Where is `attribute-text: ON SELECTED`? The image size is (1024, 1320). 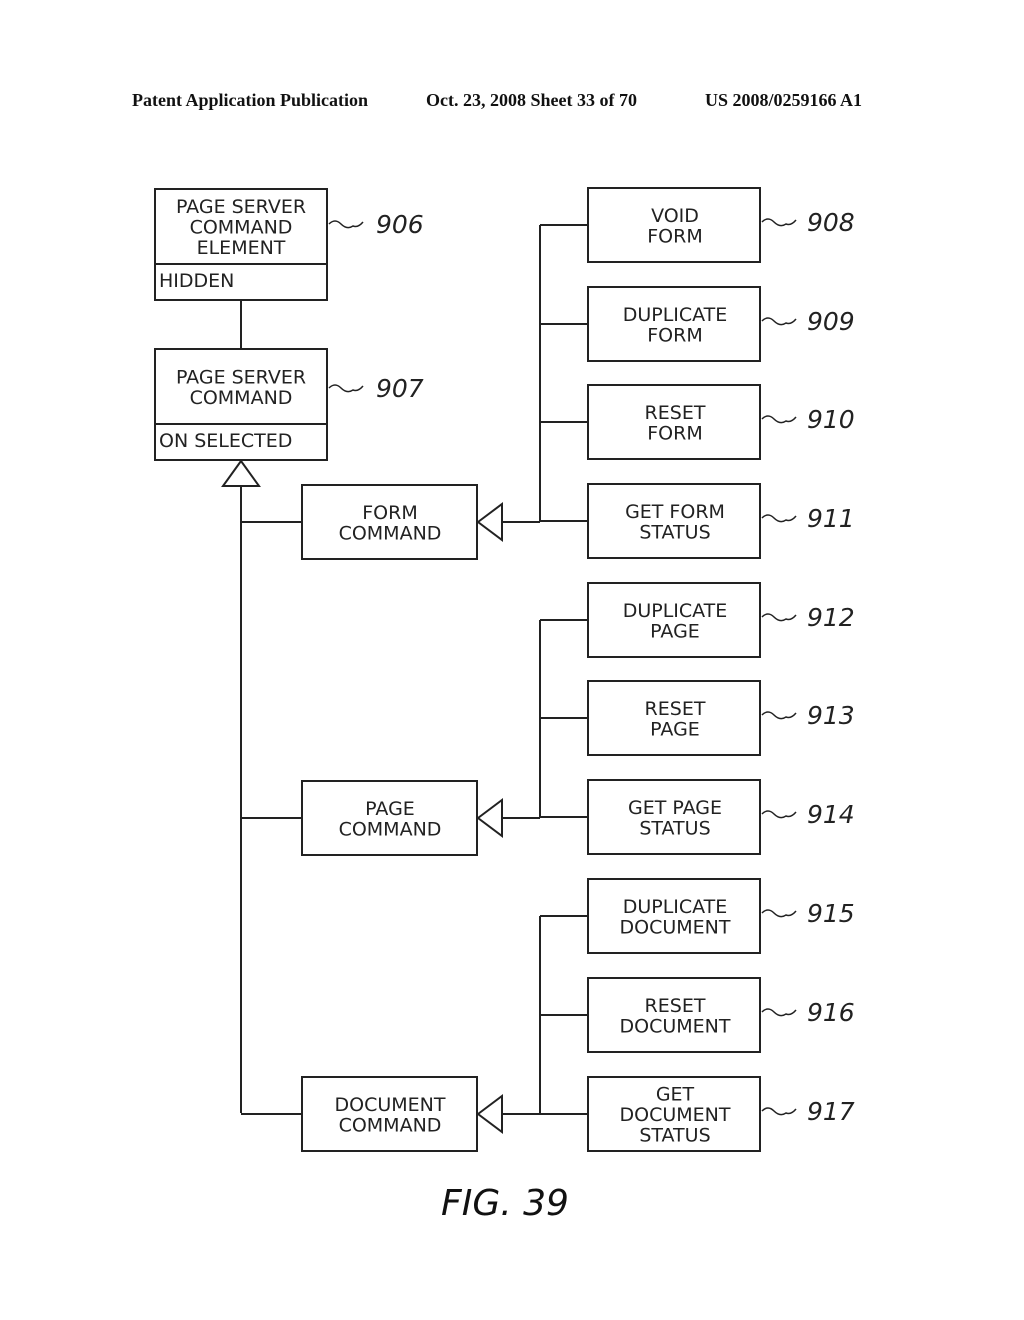 attribute-text: ON SELECTED is located at coordinates (225, 441).